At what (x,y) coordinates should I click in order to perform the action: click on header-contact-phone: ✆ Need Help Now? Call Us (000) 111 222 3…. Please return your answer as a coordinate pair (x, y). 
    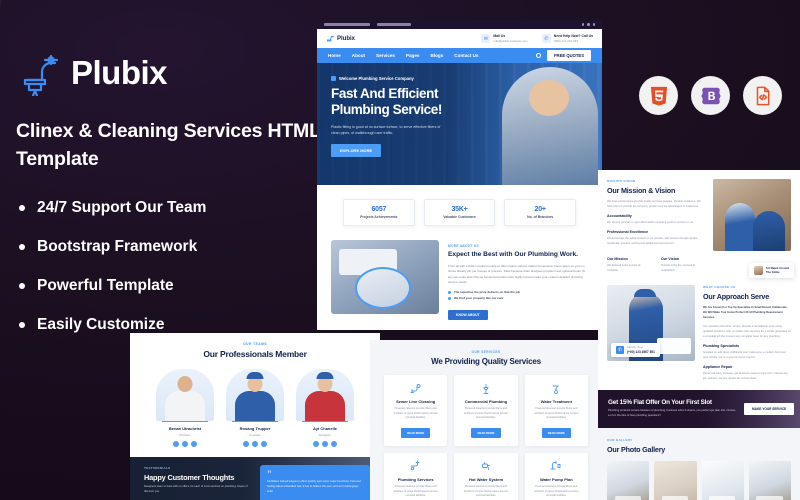
    Looking at the image, I should click on (567, 38).